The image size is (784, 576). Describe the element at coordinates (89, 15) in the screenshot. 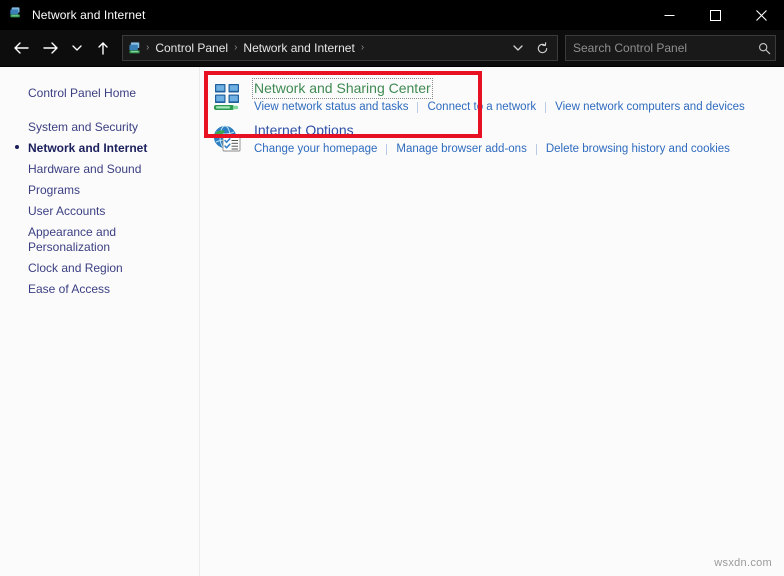

I see `window-title: Network and Internet` at that location.